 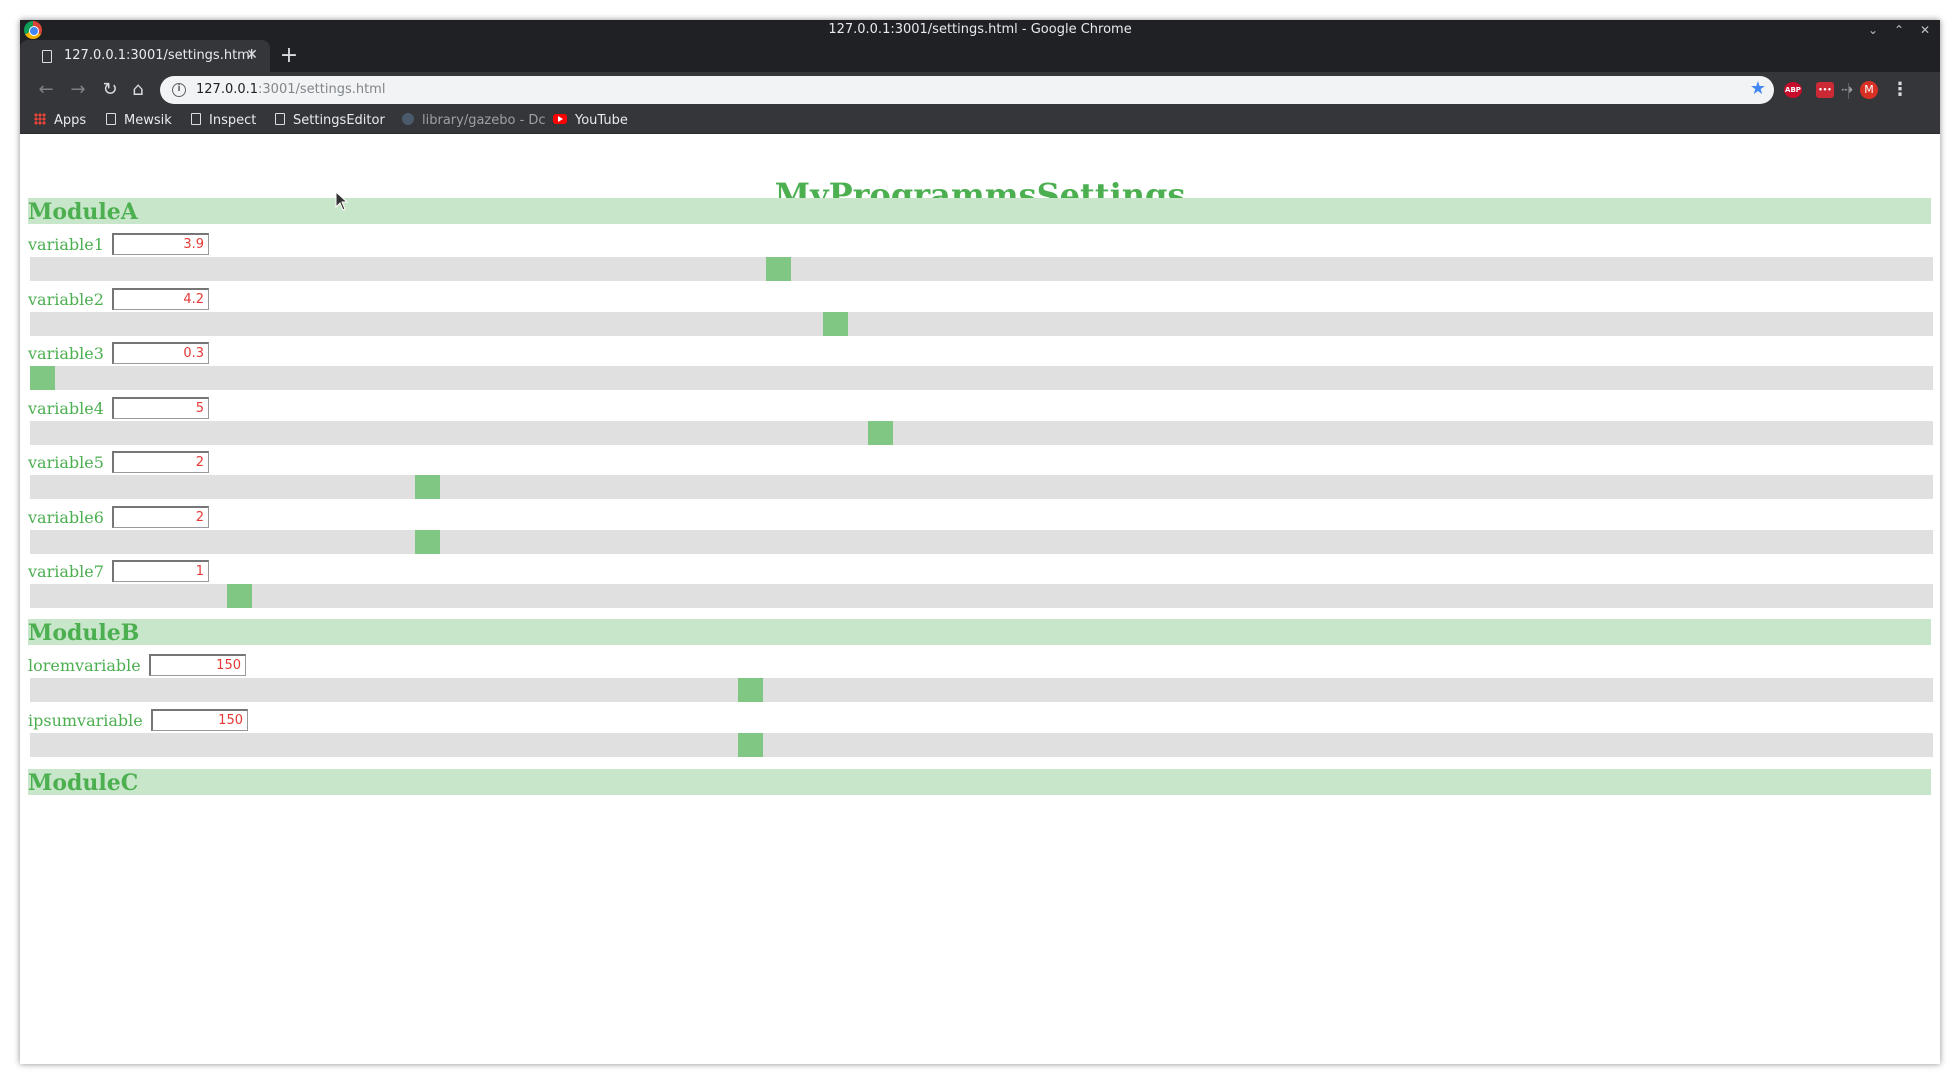 What do you see at coordinates (1873, 30) in the screenshot?
I see `minimize-icon: ⌄` at bounding box center [1873, 30].